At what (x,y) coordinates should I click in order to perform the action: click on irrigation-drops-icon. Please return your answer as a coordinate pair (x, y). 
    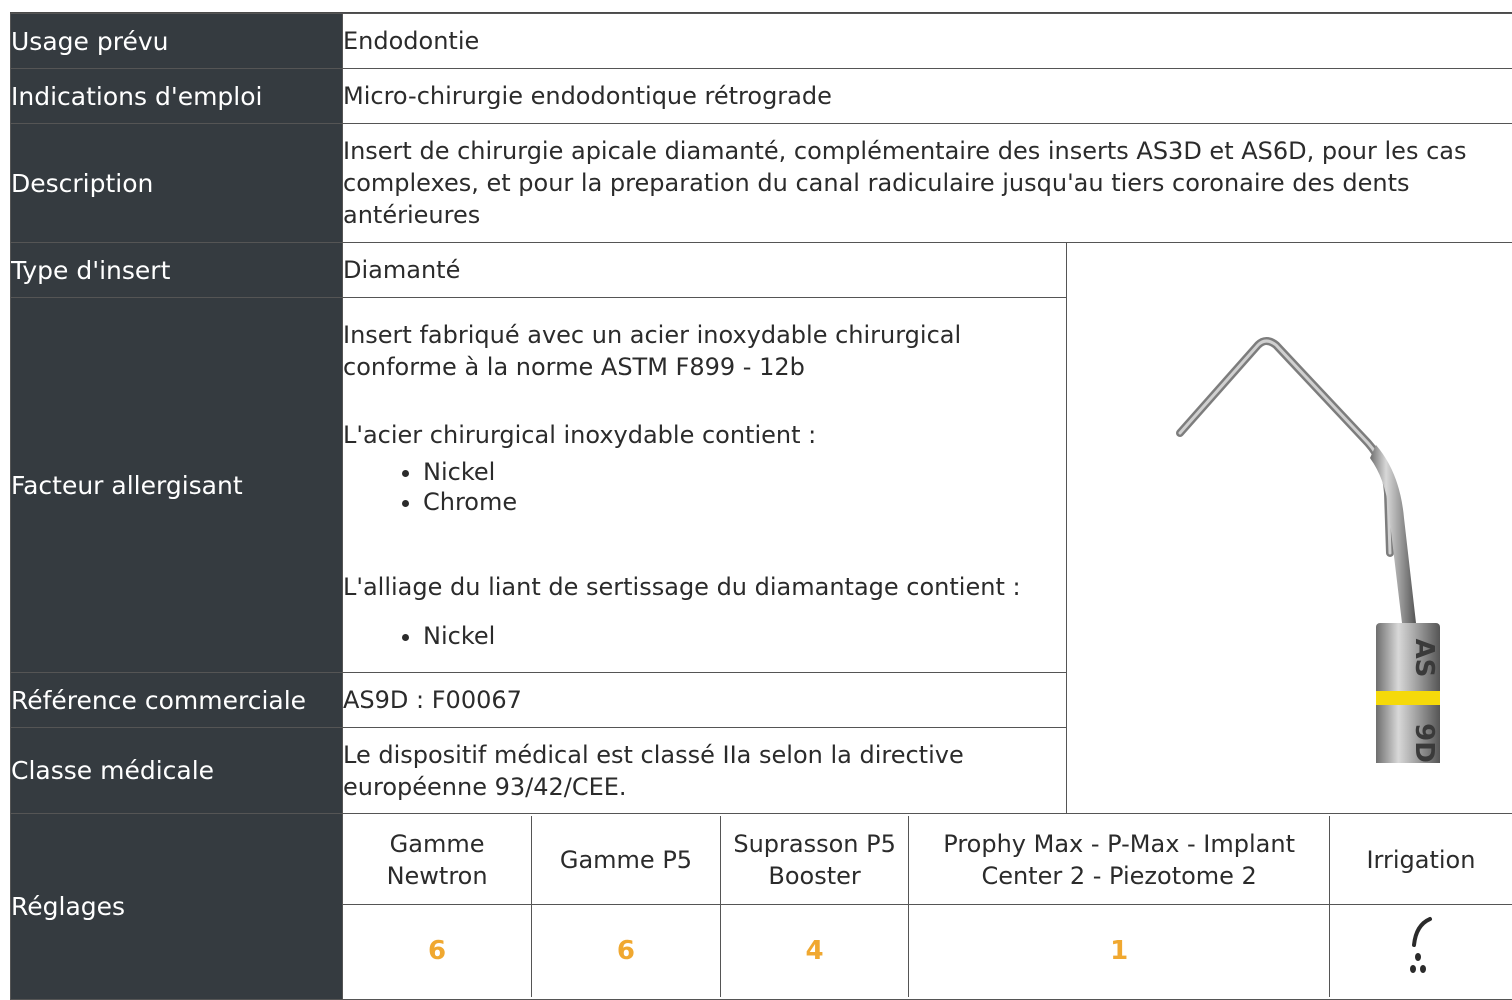
    Looking at the image, I should click on (1421, 947).